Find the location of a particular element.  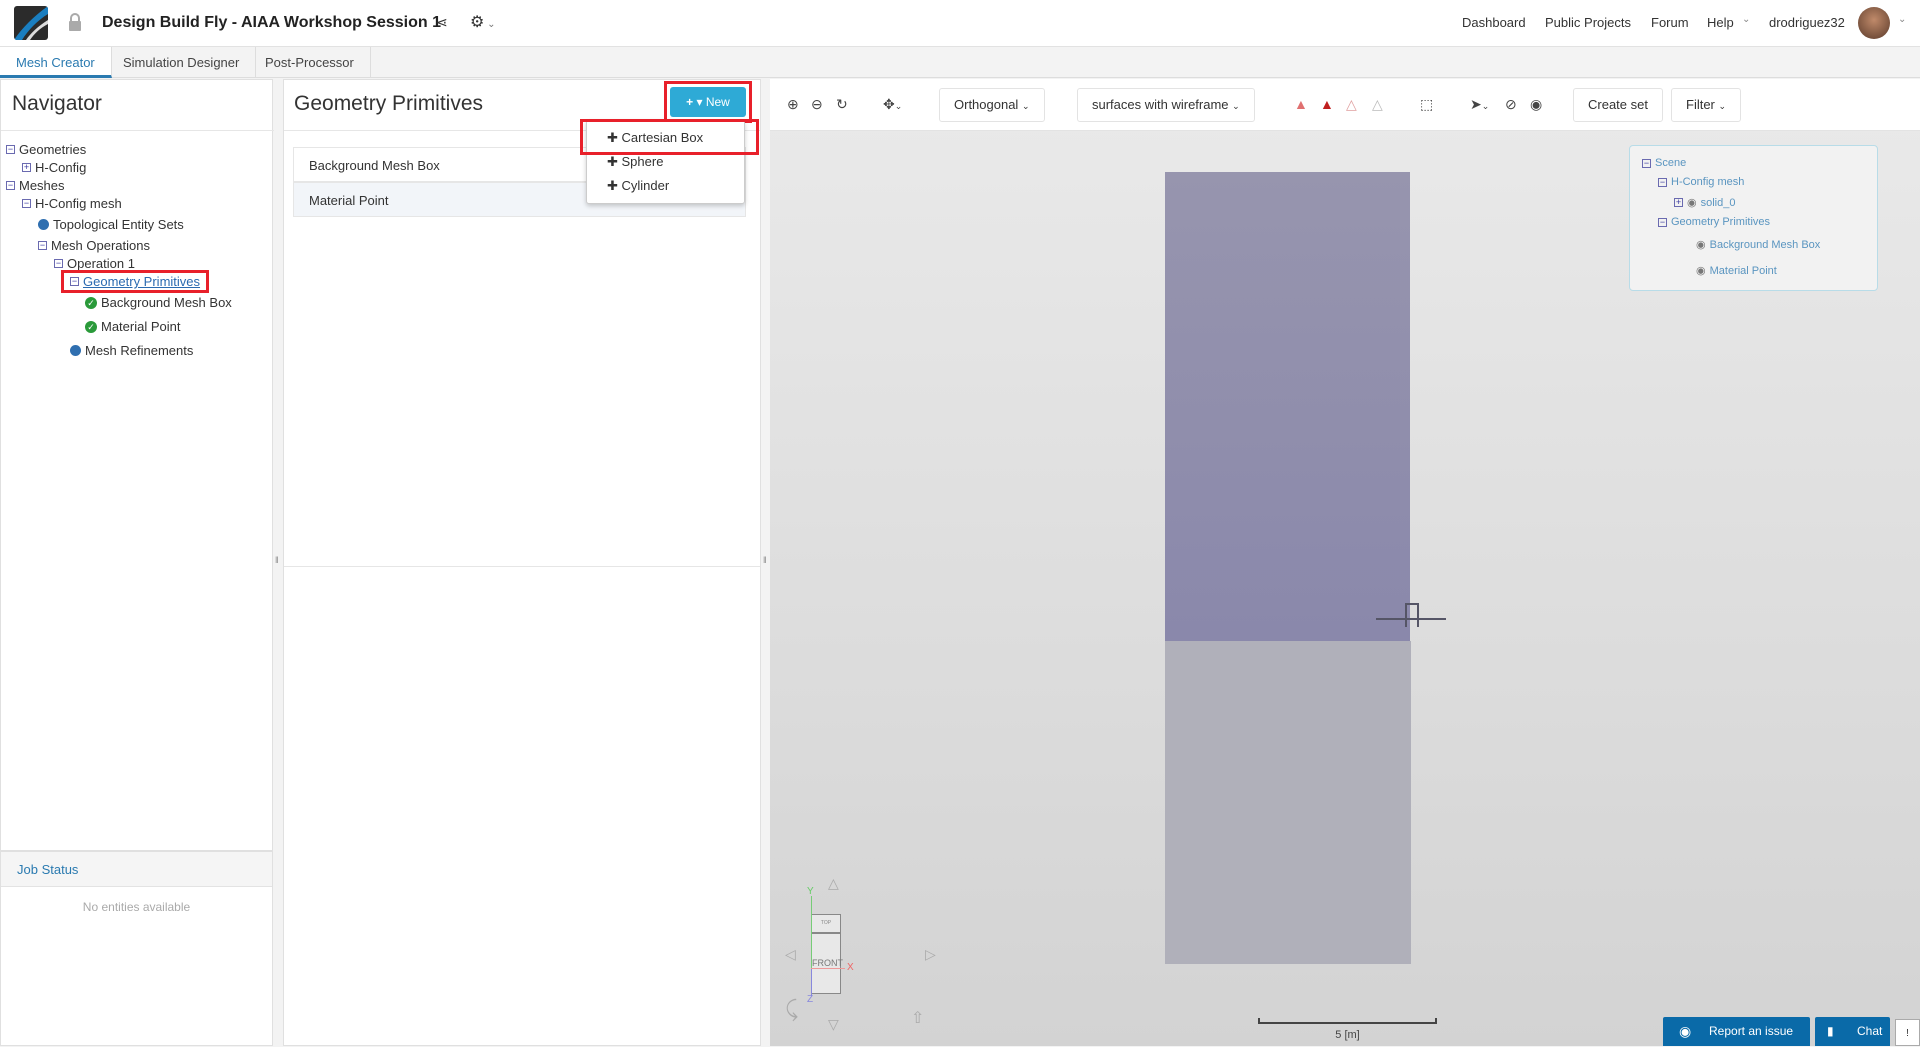

filter-dropdown: Filter ⌄ is located at coordinates (1706, 105).